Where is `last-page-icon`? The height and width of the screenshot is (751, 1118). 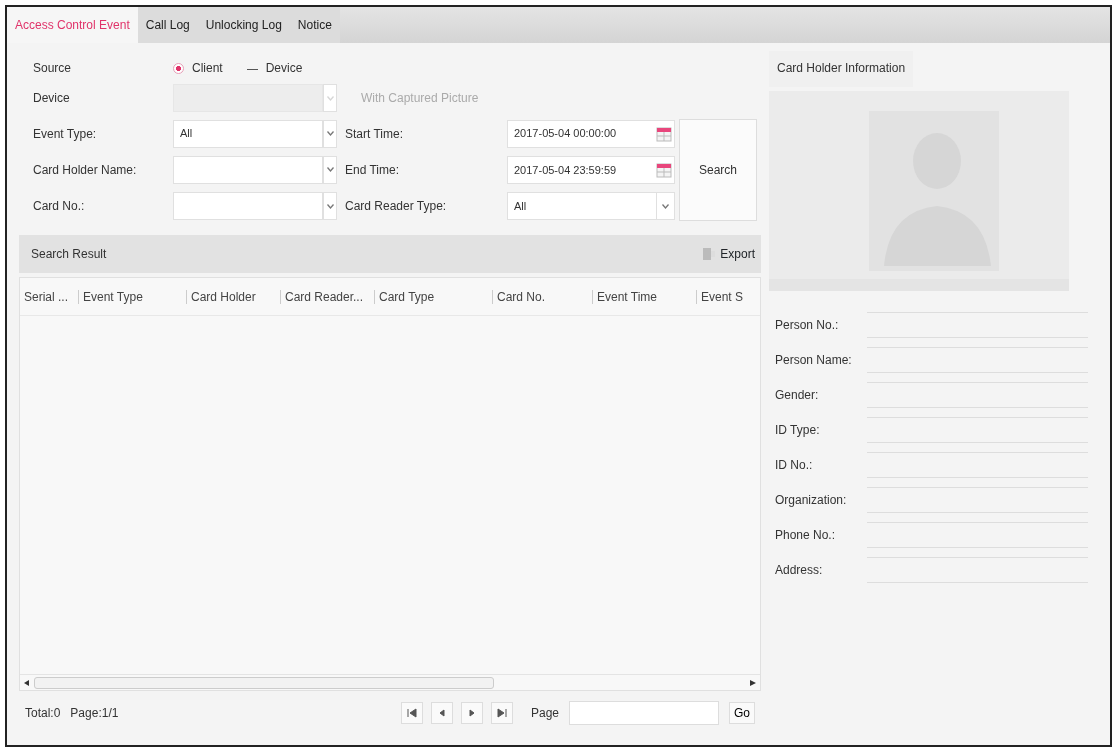 last-page-icon is located at coordinates (501, 713).